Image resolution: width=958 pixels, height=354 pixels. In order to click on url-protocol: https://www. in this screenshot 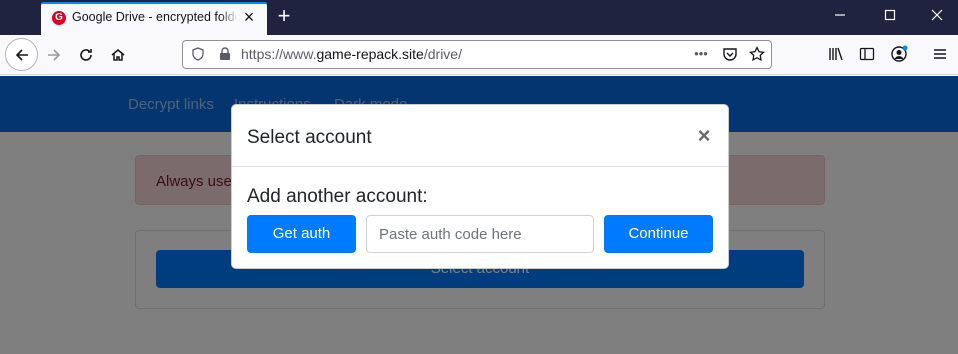, I will do `click(279, 54)`.